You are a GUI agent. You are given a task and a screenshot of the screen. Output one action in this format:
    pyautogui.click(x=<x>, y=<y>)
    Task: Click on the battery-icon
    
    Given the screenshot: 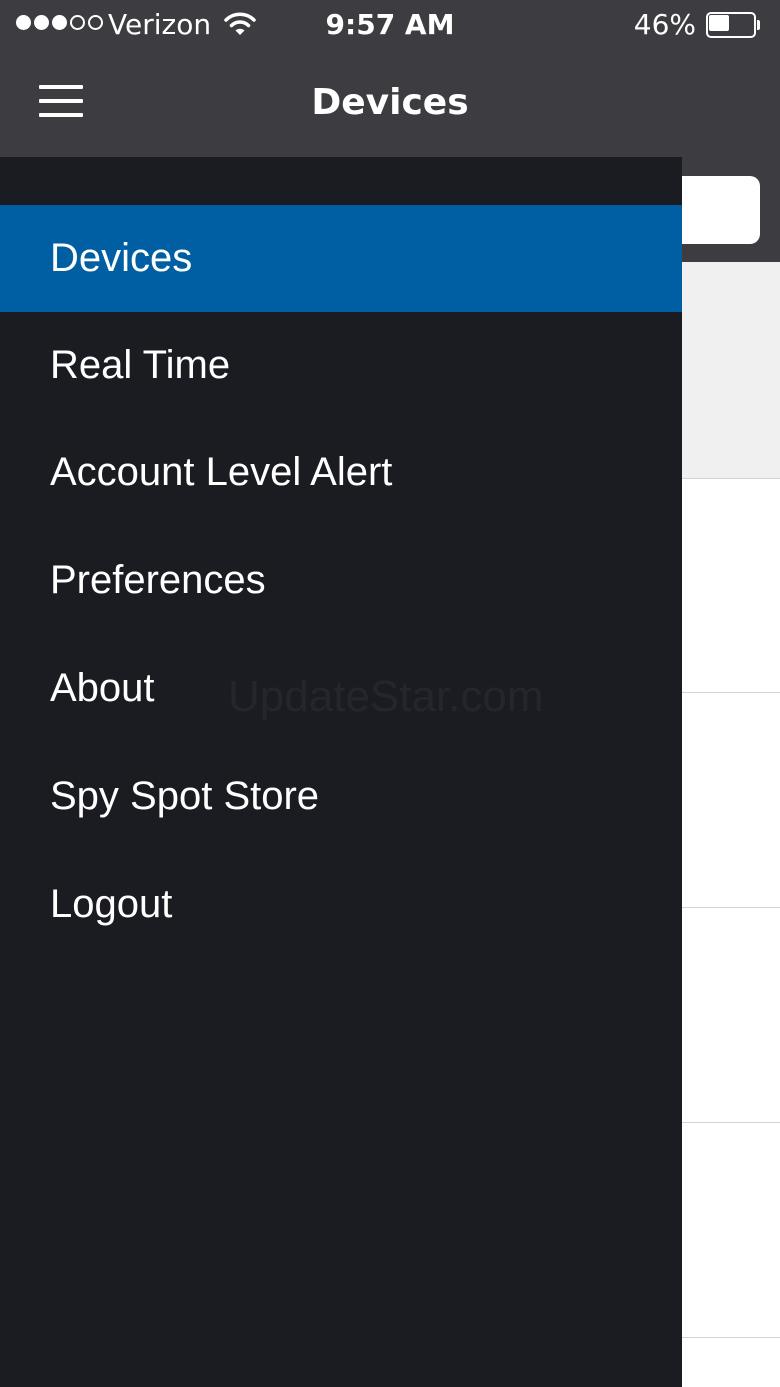 What is the action you would take?
    pyautogui.click(x=733, y=25)
    